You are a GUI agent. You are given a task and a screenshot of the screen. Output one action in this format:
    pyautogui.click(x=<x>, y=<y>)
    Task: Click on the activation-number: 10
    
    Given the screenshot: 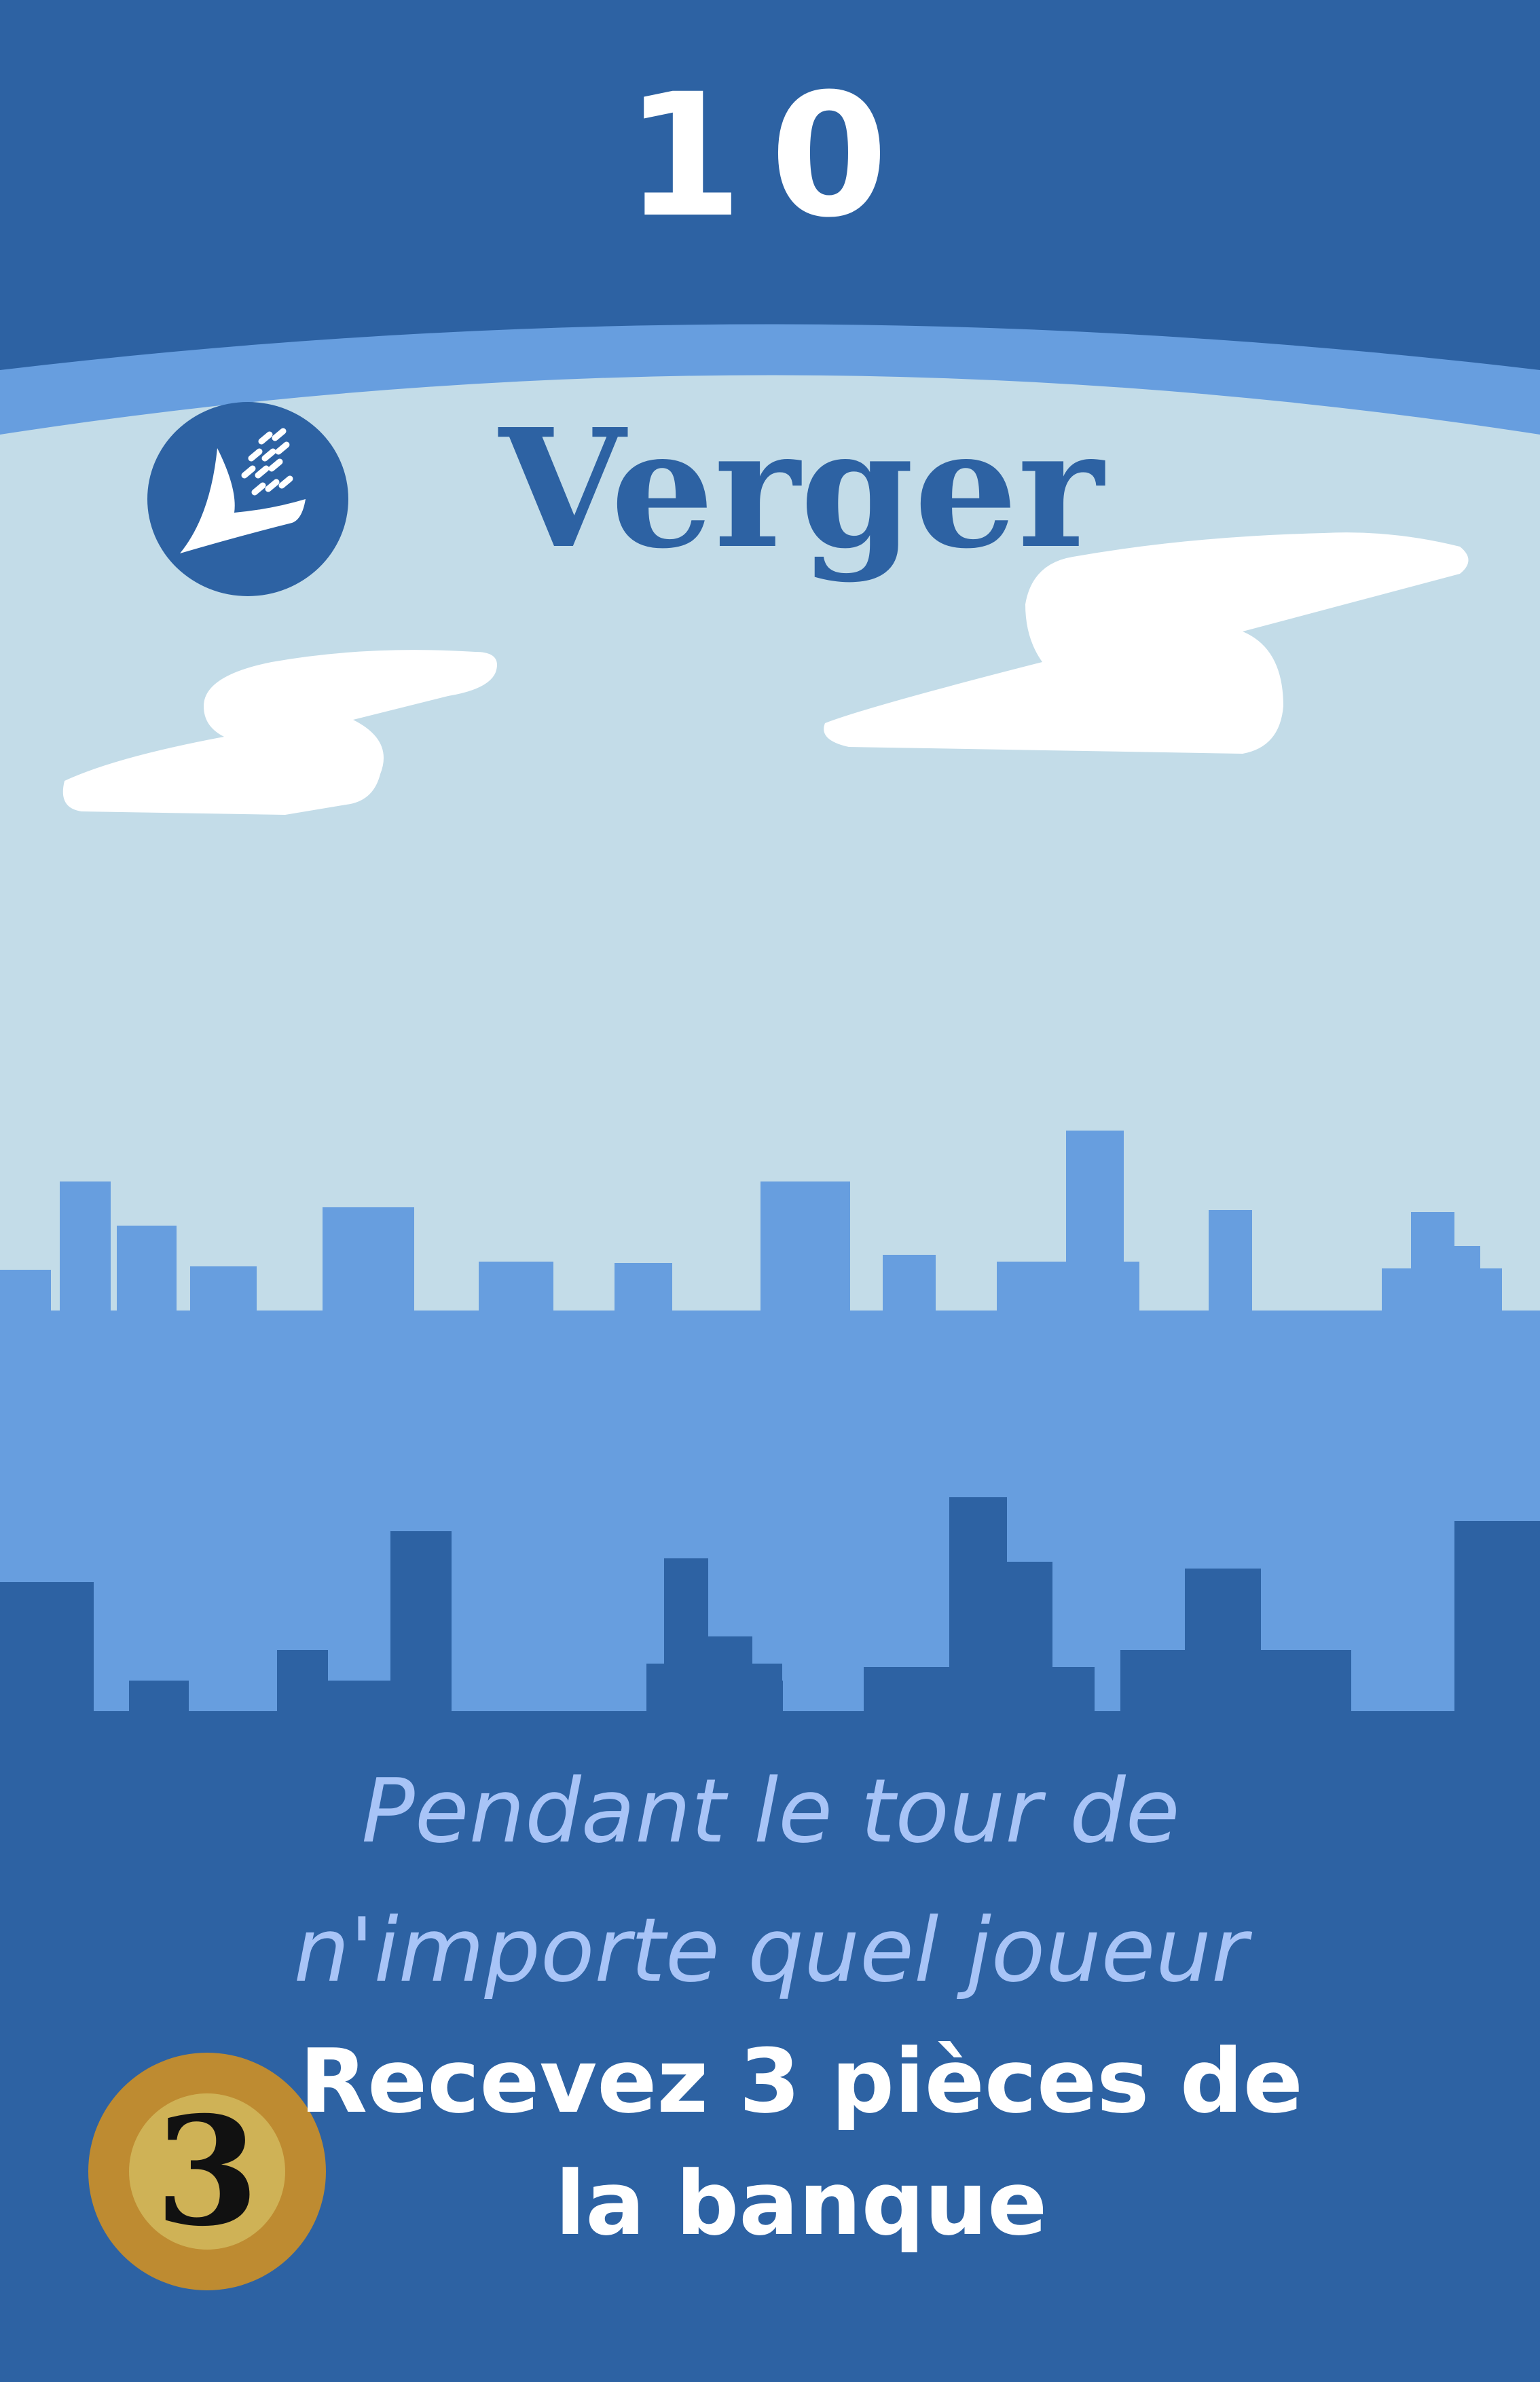 What is the action you would take?
    pyautogui.click(x=770, y=156)
    